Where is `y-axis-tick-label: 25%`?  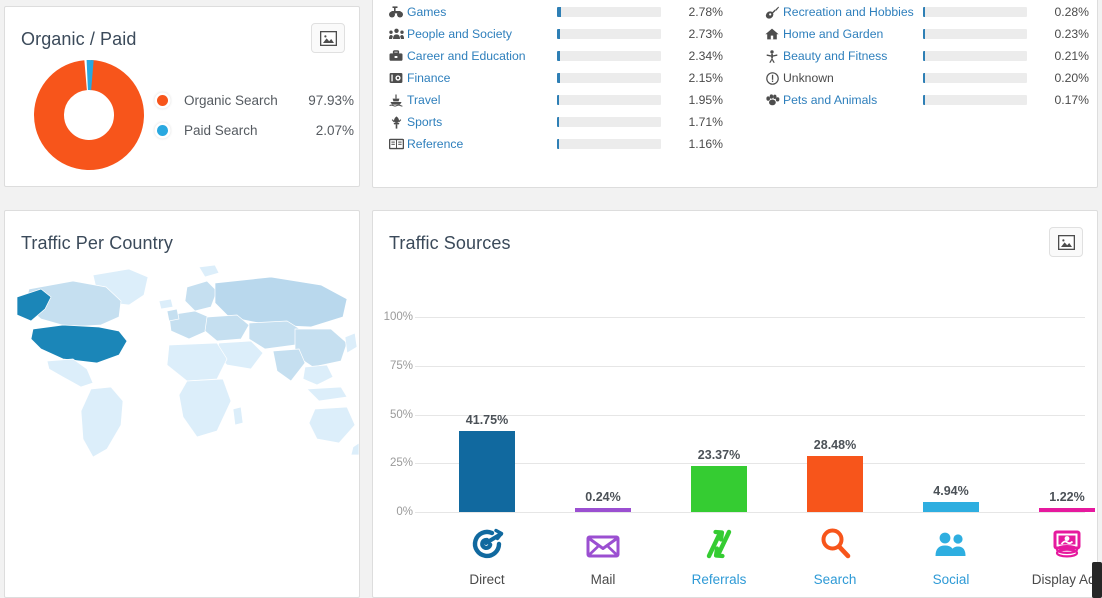 y-axis-tick-label: 25% is located at coordinates (401, 463).